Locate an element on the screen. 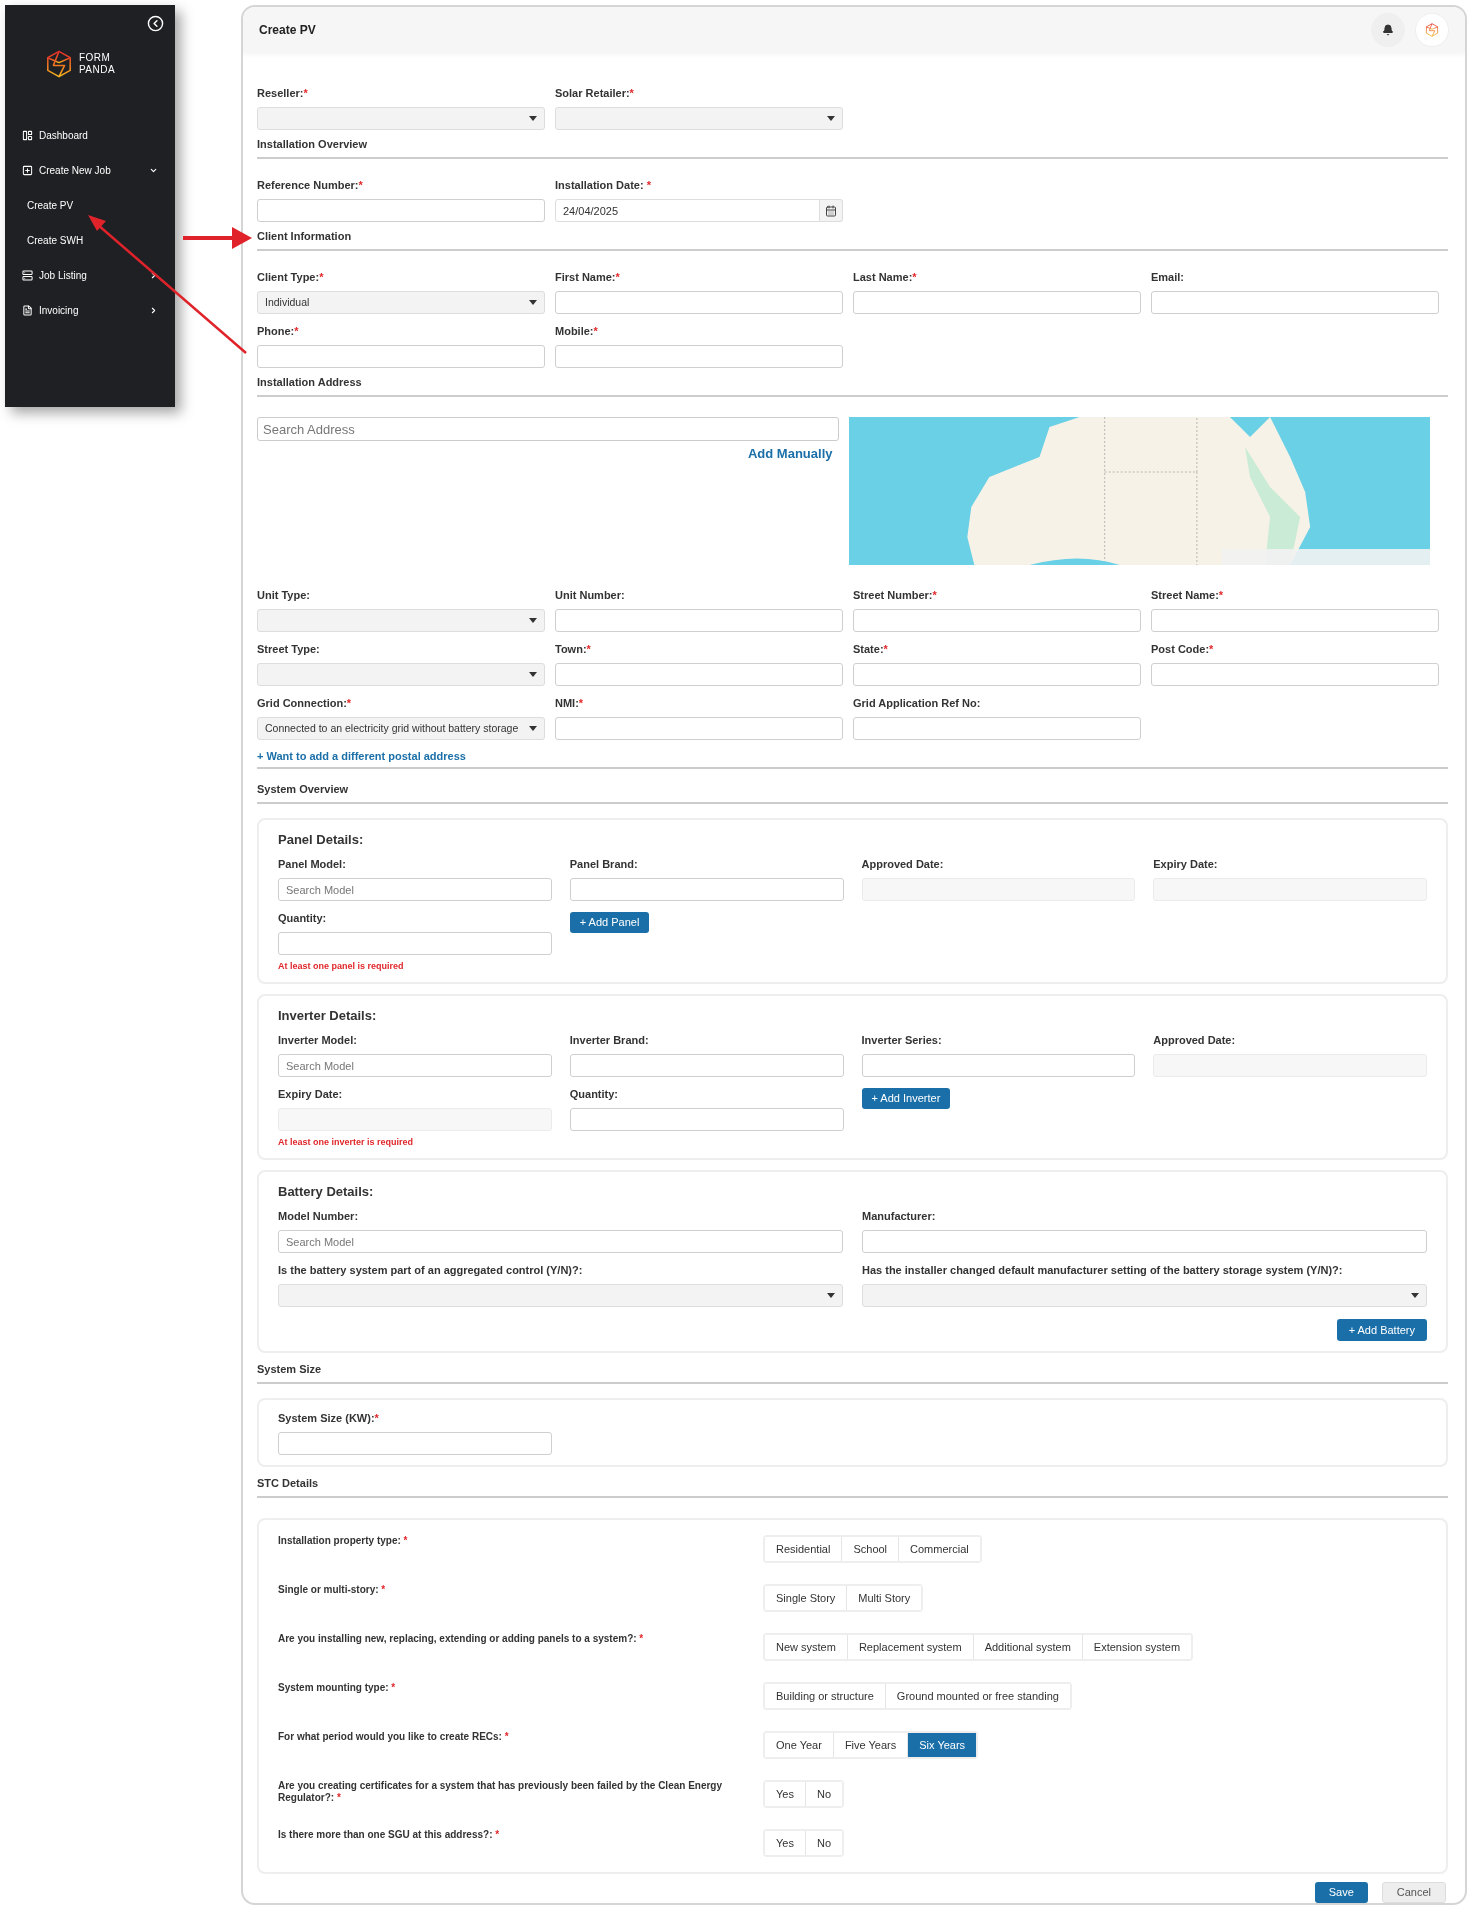  field-label: Street Type: is located at coordinates (288, 649).